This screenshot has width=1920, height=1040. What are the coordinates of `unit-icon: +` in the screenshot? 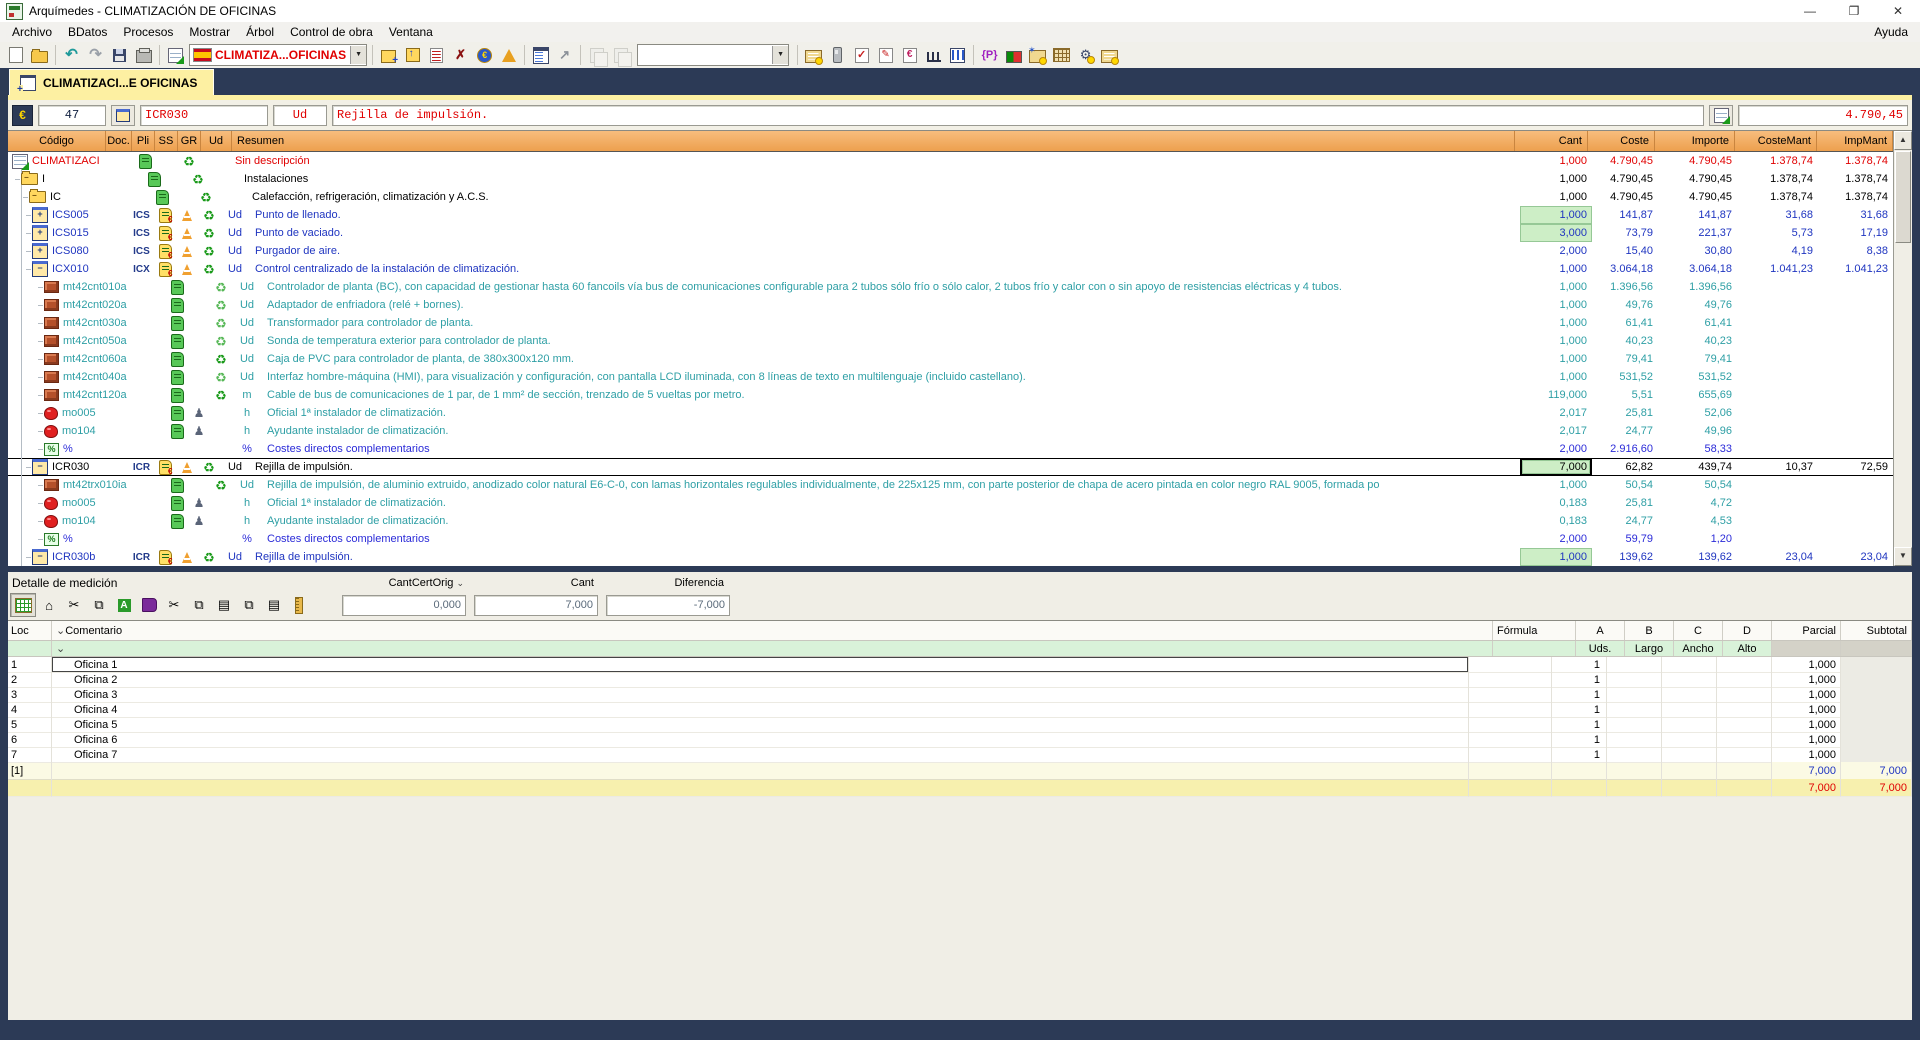 It's located at (40, 251).